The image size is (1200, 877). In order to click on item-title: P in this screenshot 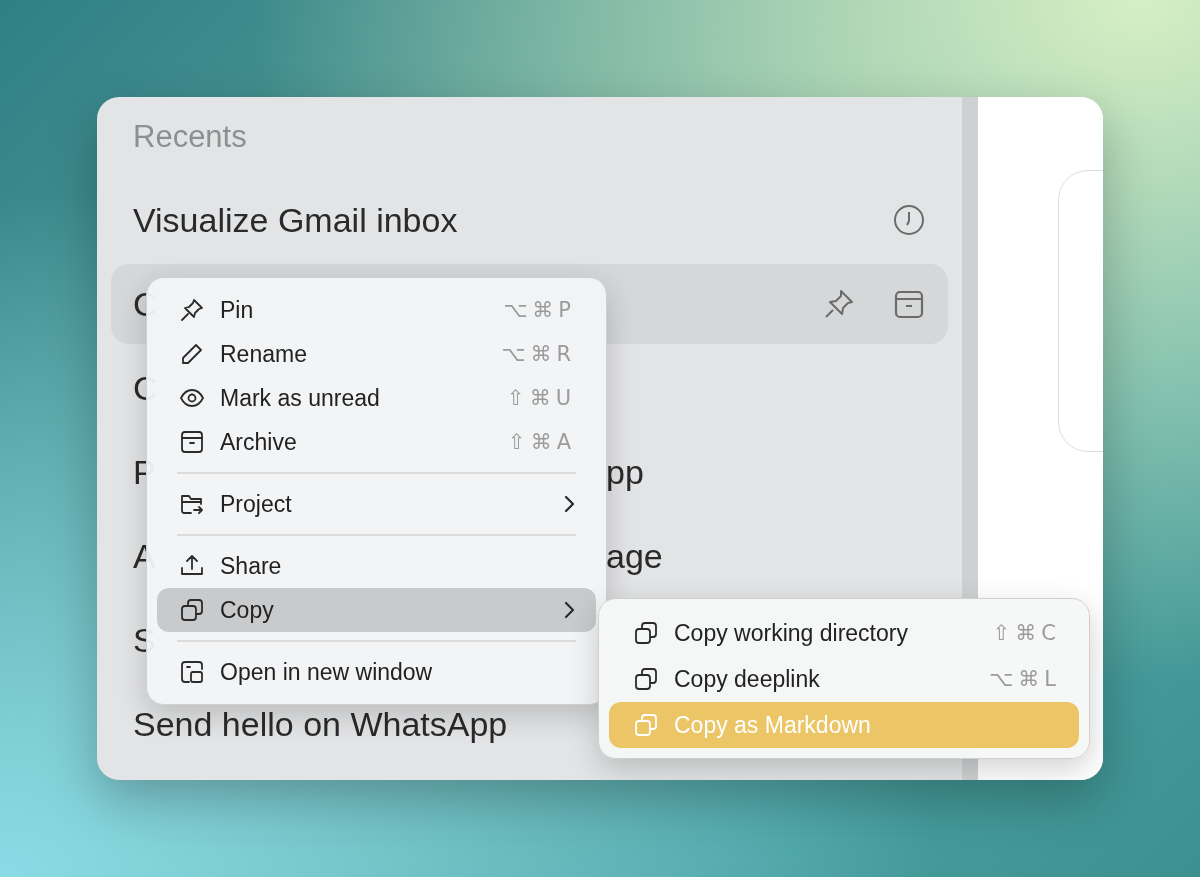, I will do `click(144, 472)`.